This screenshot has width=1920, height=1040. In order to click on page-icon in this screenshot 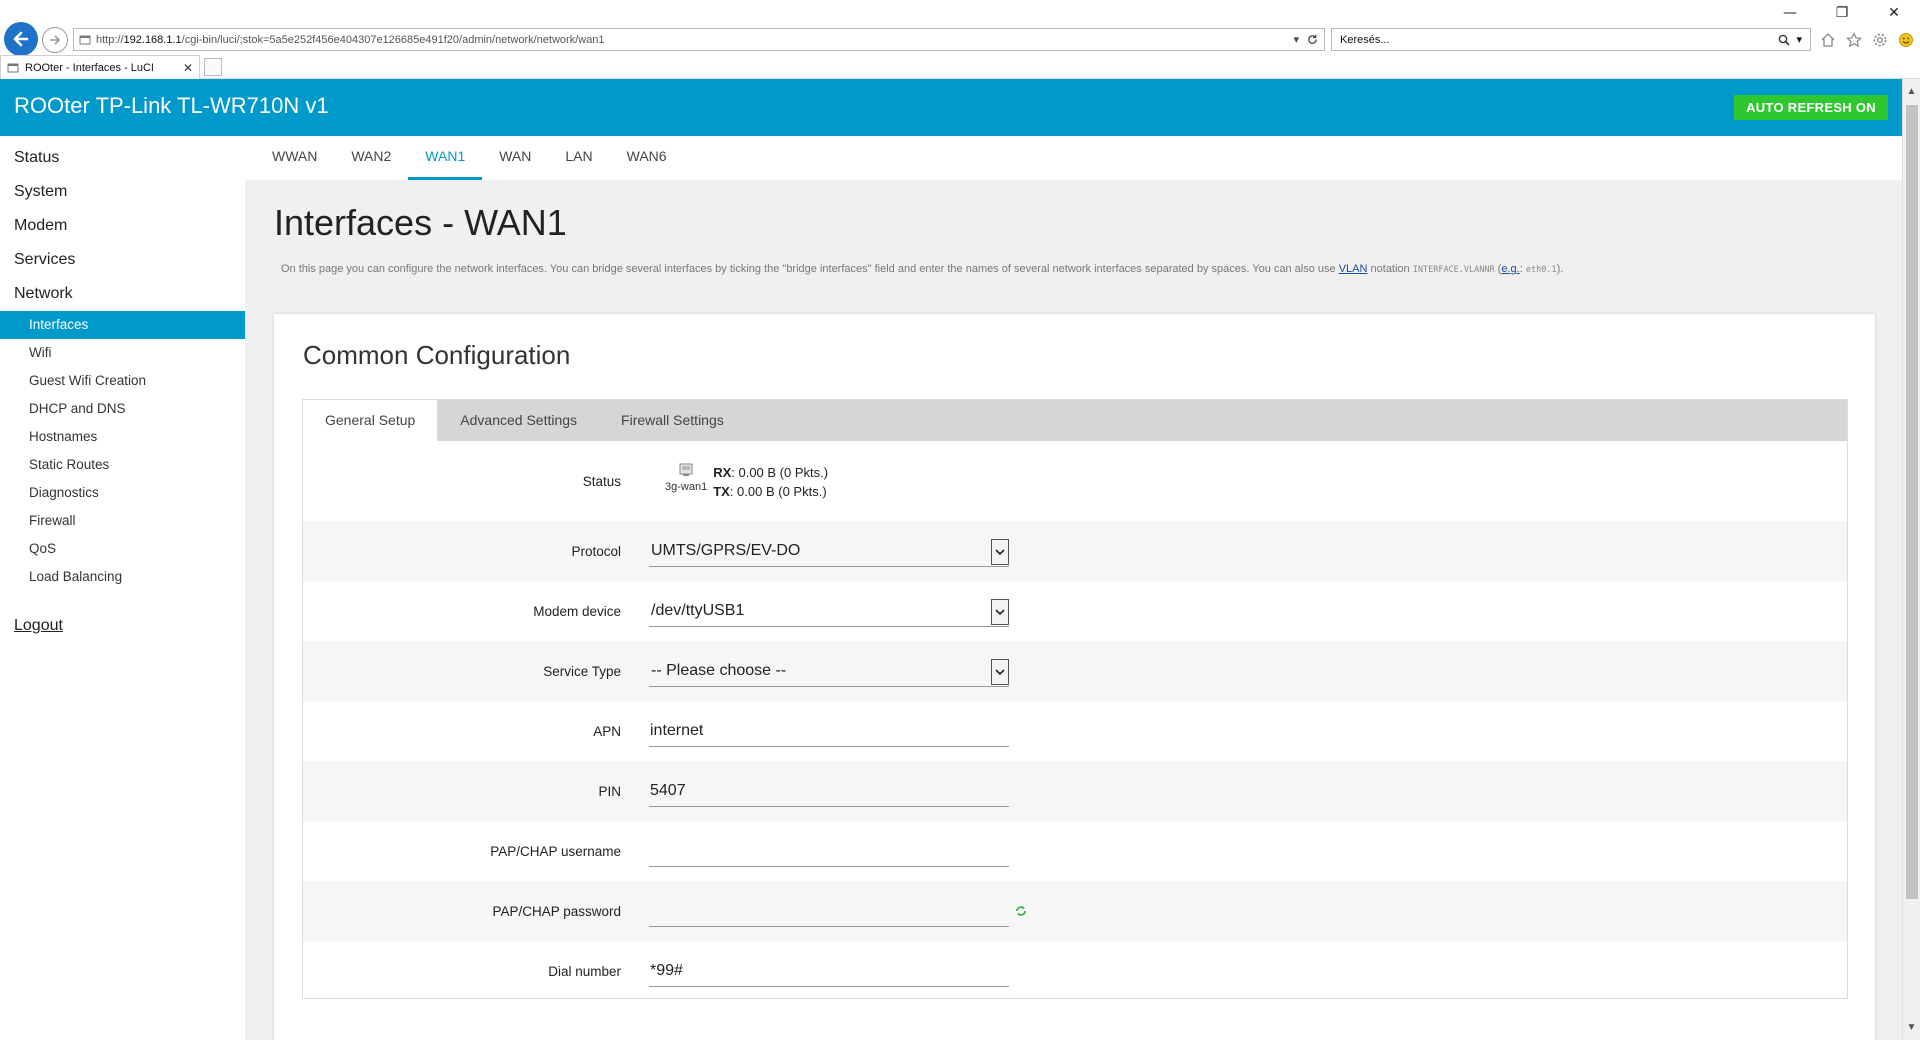, I will do `click(85, 39)`.